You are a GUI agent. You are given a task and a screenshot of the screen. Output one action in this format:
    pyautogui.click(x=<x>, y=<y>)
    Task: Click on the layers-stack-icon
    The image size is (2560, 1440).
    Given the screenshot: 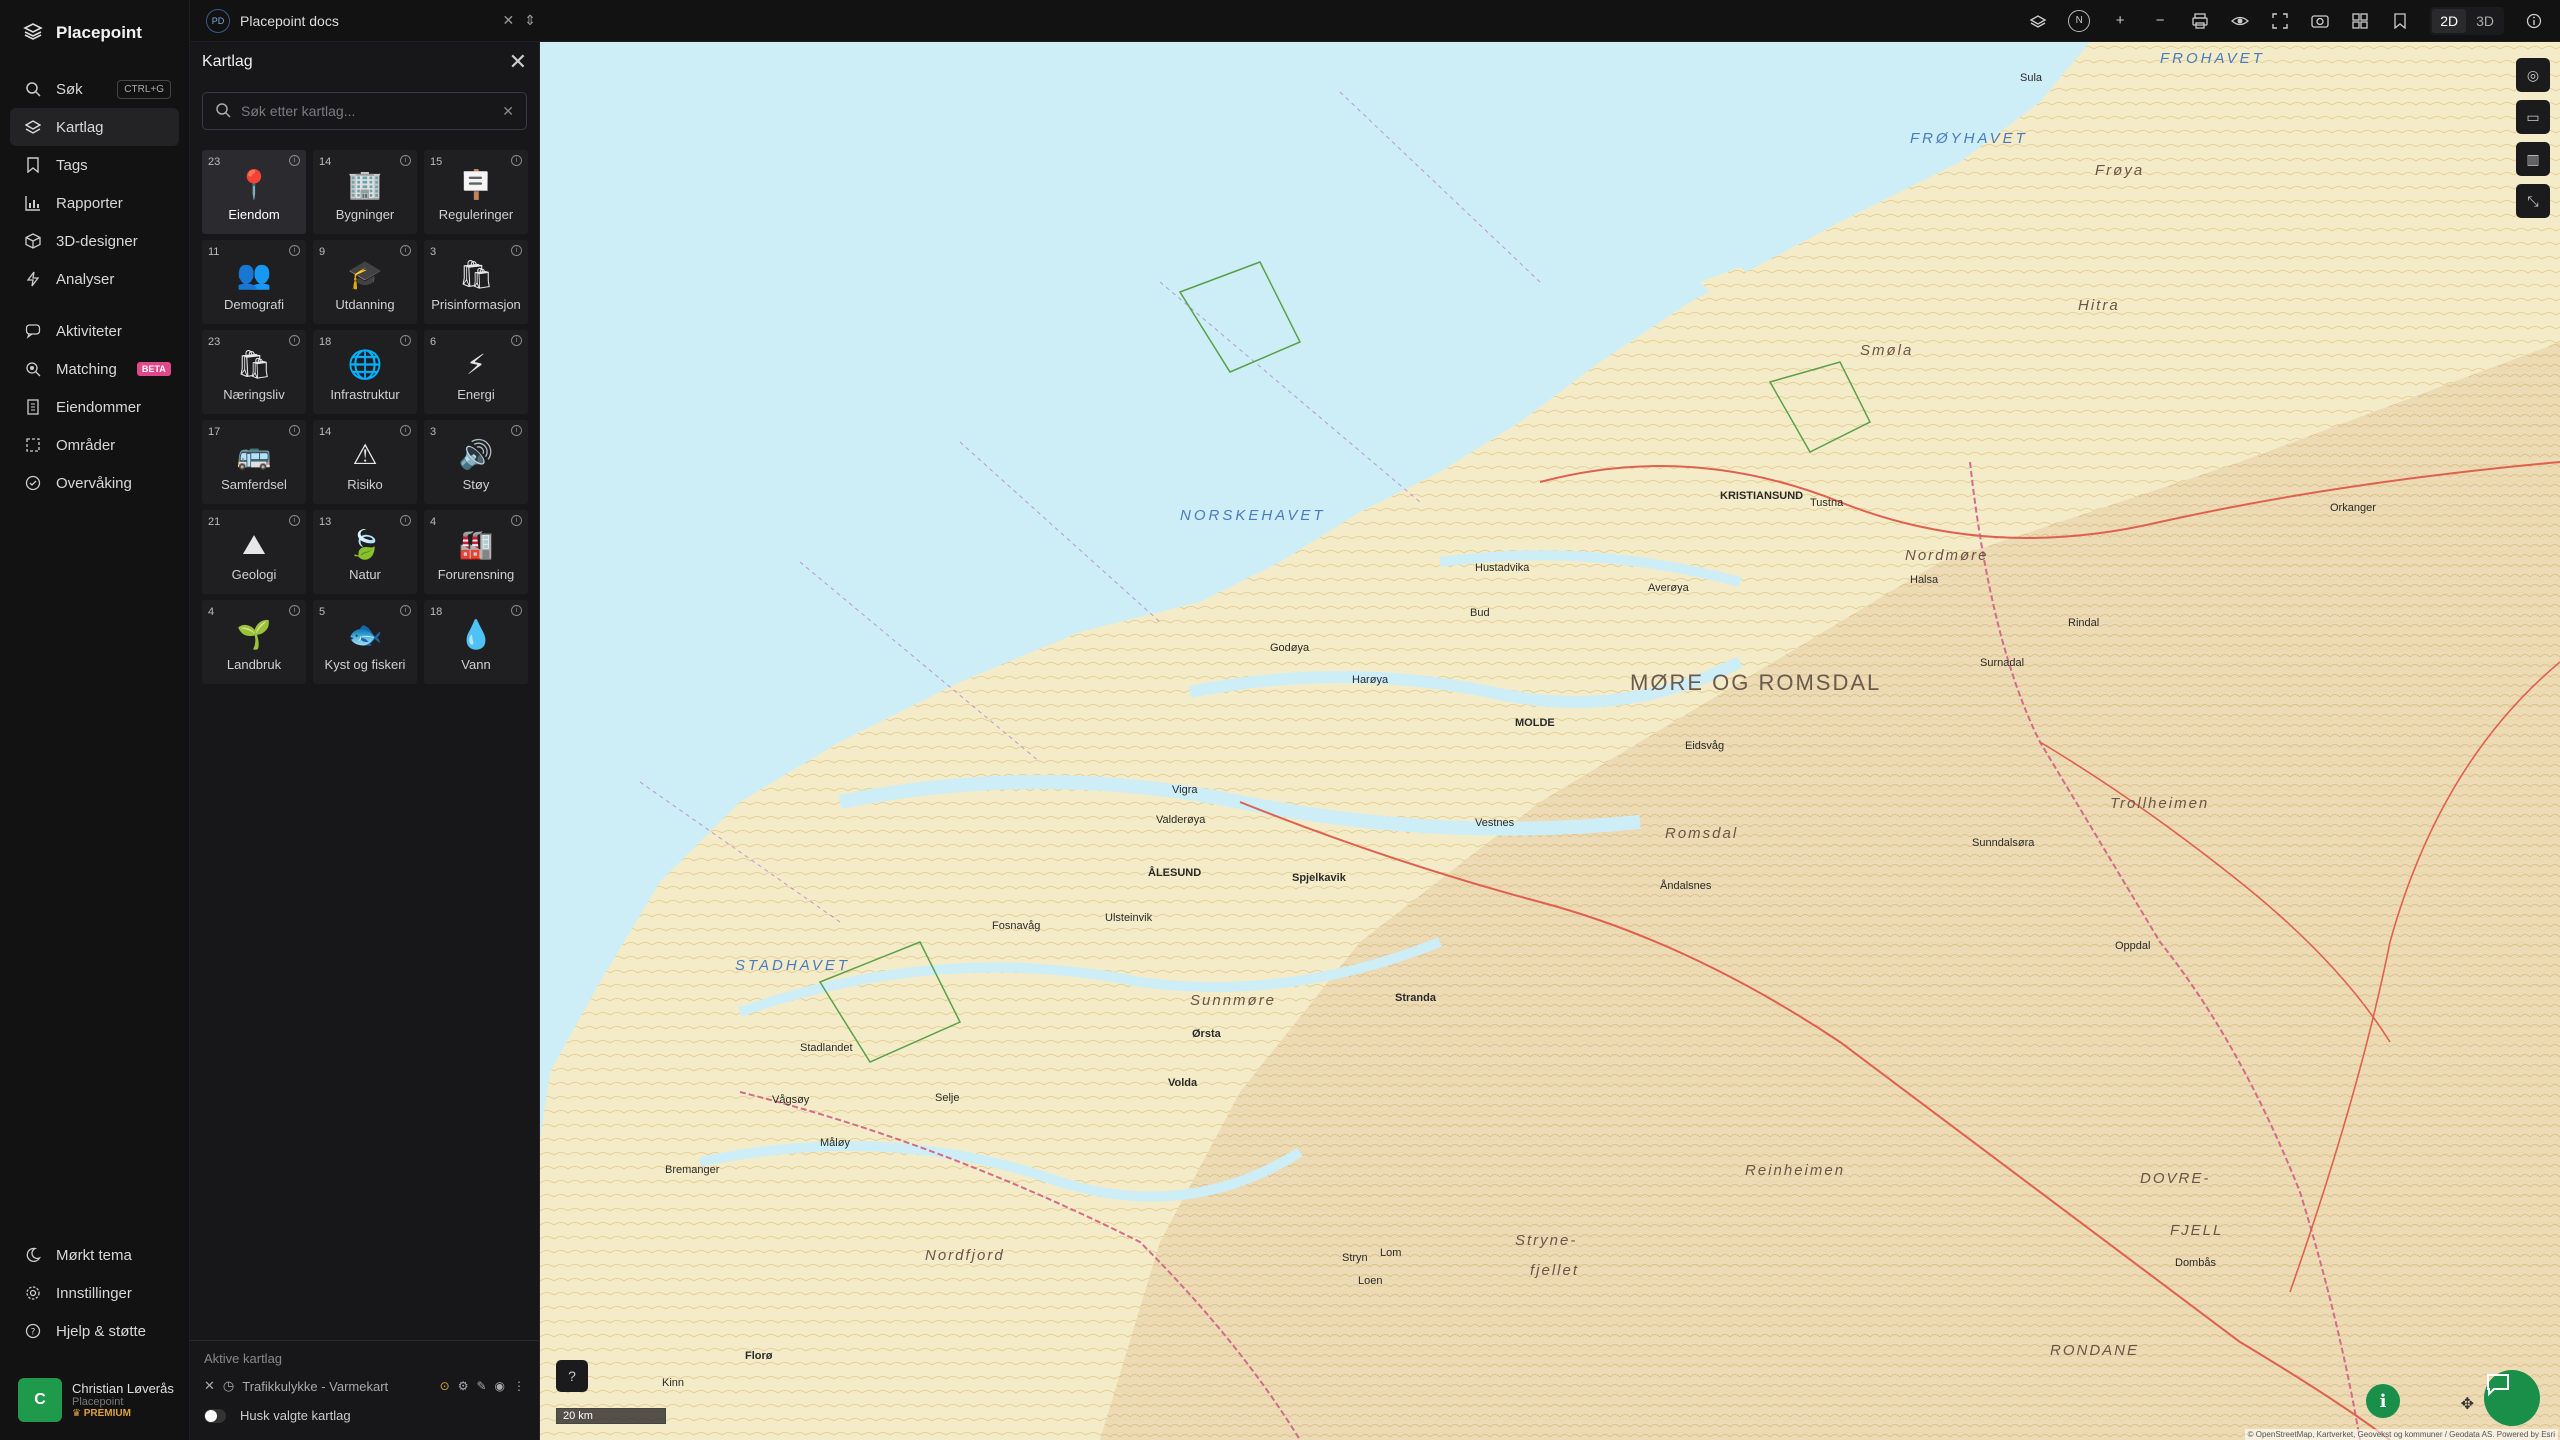 What is the action you would take?
    pyautogui.click(x=2038, y=21)
    